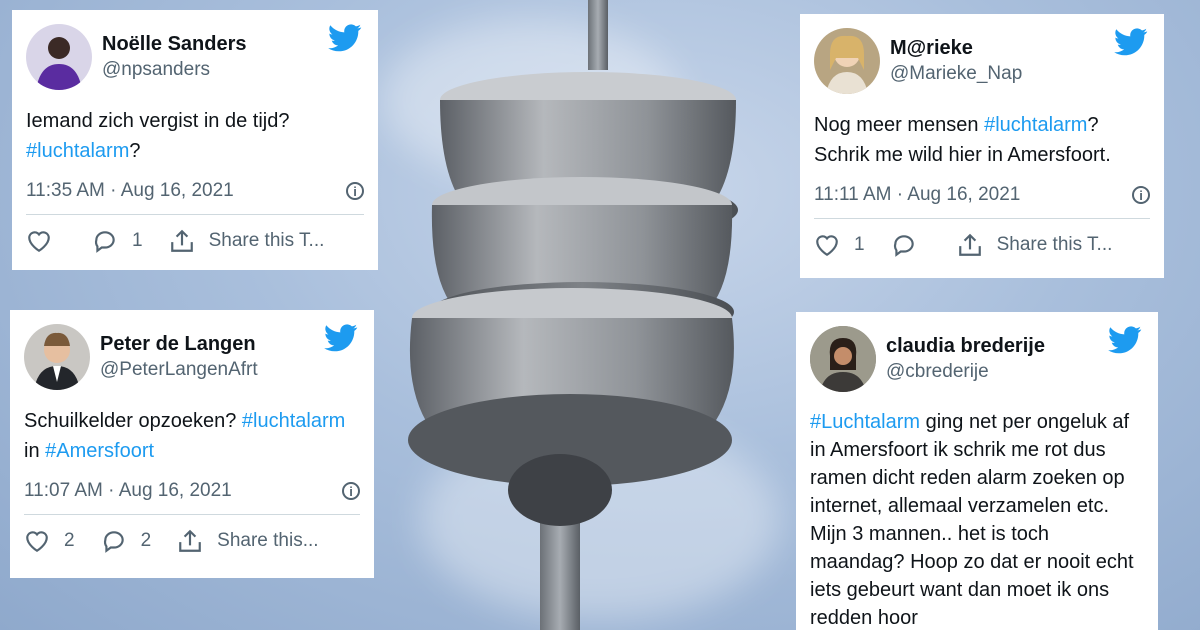  What do you see at coordinates (233, 44) in the screenshot?
I see `author-name: Noëlle Sanders` at bounding box center [233, 44].